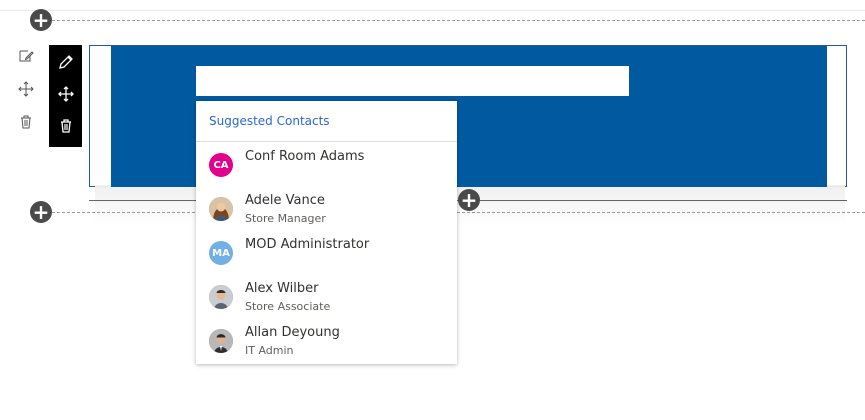 This screenshot has height=420, width=865. I want to click on section-divider-bottom, so click(458, 212).